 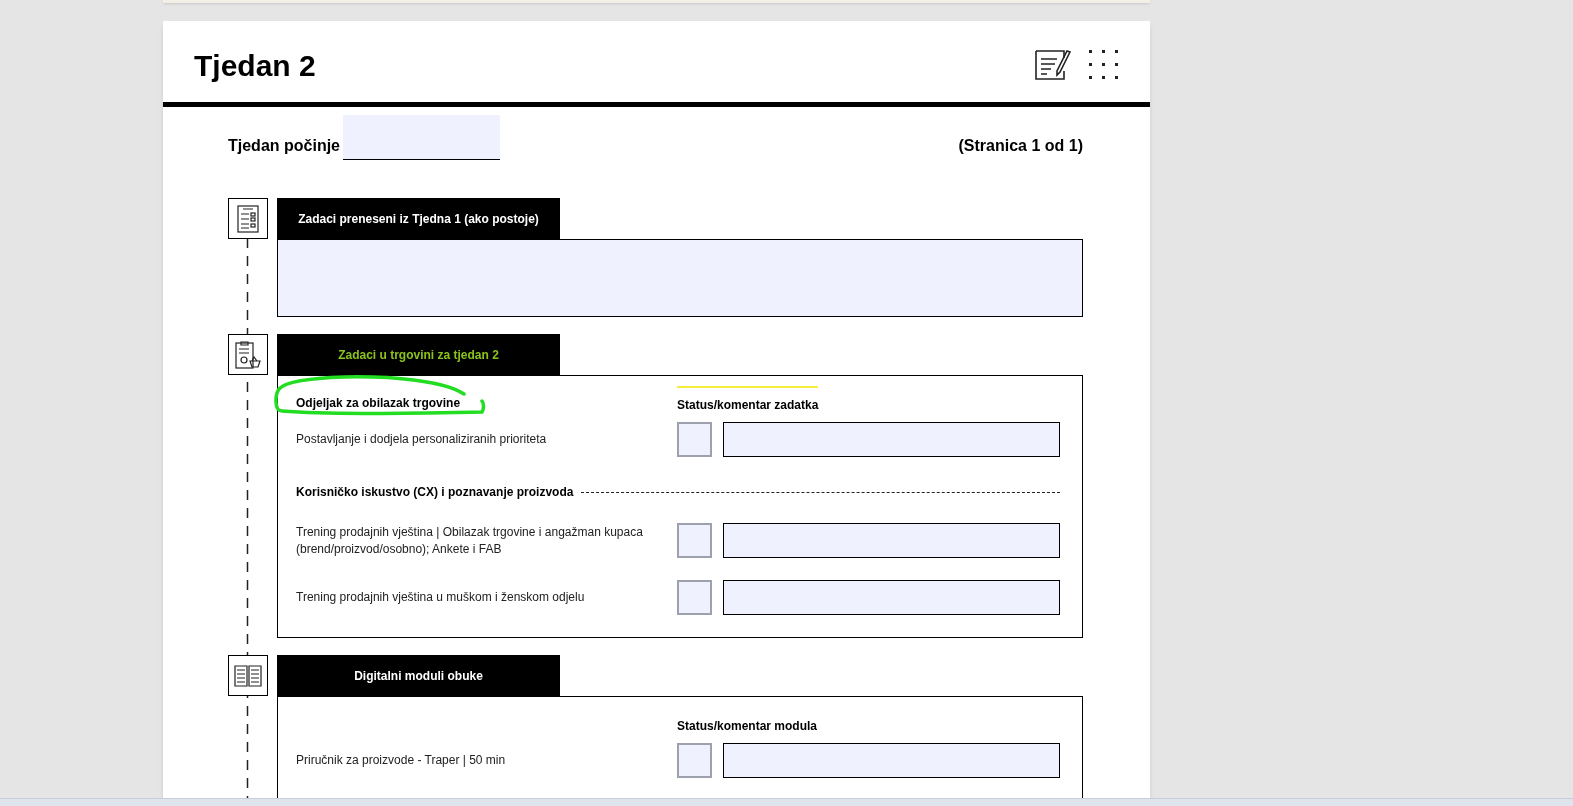 What do you see at coordinates (248, 675) in the screenshot?
I see `book-icon` at bounding box center [248, 675].